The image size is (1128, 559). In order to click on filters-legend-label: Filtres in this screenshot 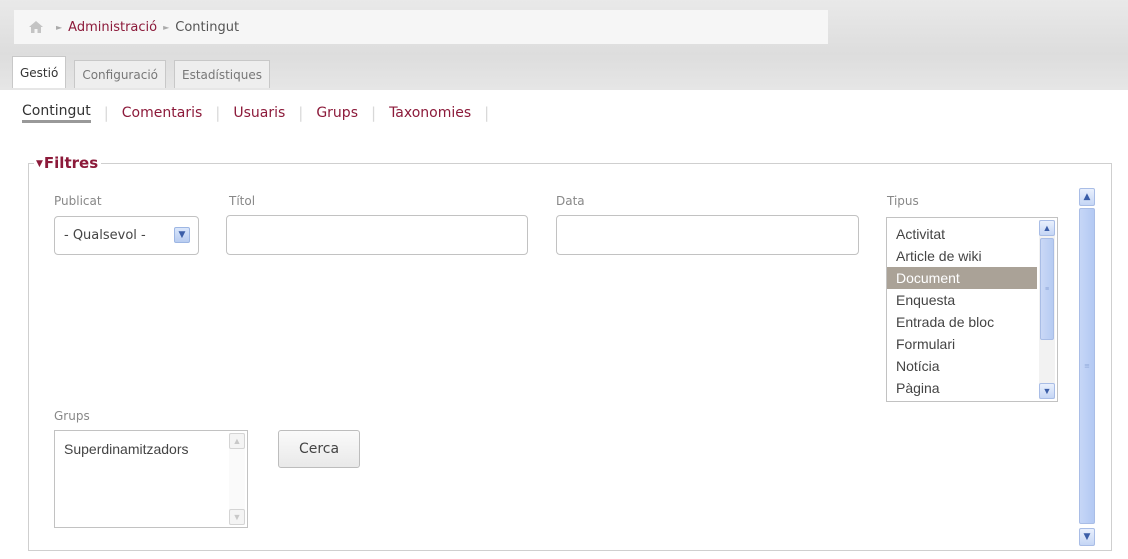, I will do `click(71, 163)`.